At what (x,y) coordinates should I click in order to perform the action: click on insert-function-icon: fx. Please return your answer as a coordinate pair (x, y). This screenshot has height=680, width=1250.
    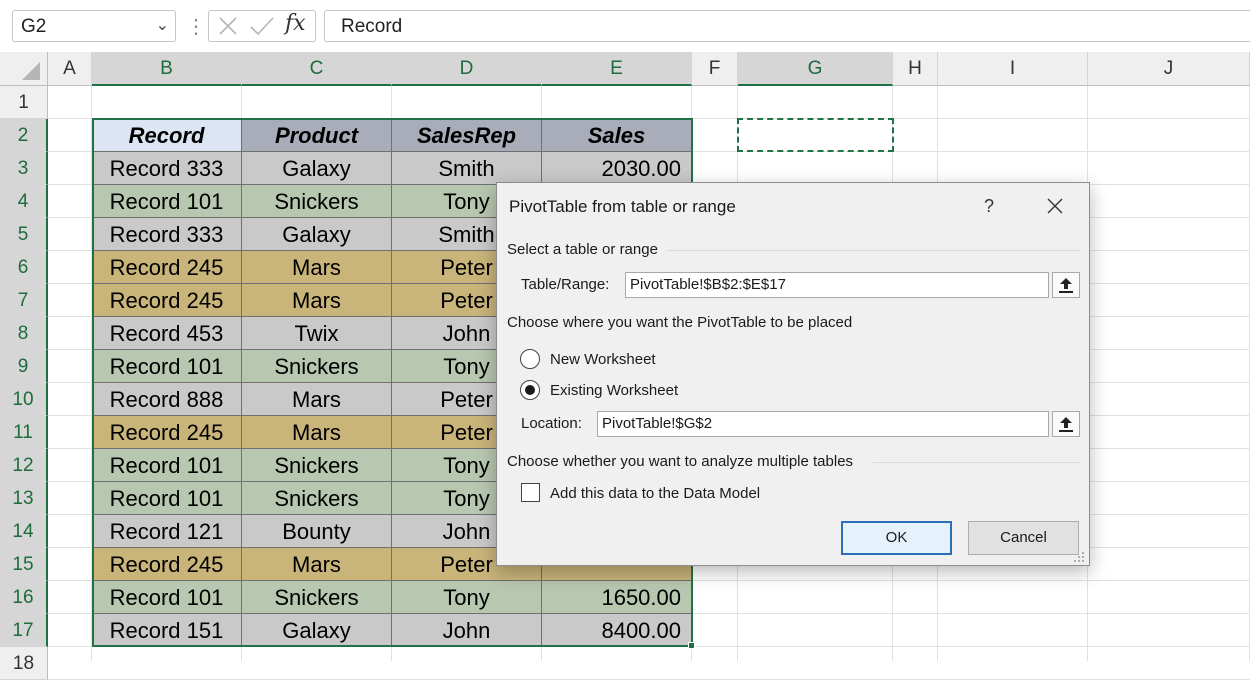
    Looking at the image, I should click on (295, 23).